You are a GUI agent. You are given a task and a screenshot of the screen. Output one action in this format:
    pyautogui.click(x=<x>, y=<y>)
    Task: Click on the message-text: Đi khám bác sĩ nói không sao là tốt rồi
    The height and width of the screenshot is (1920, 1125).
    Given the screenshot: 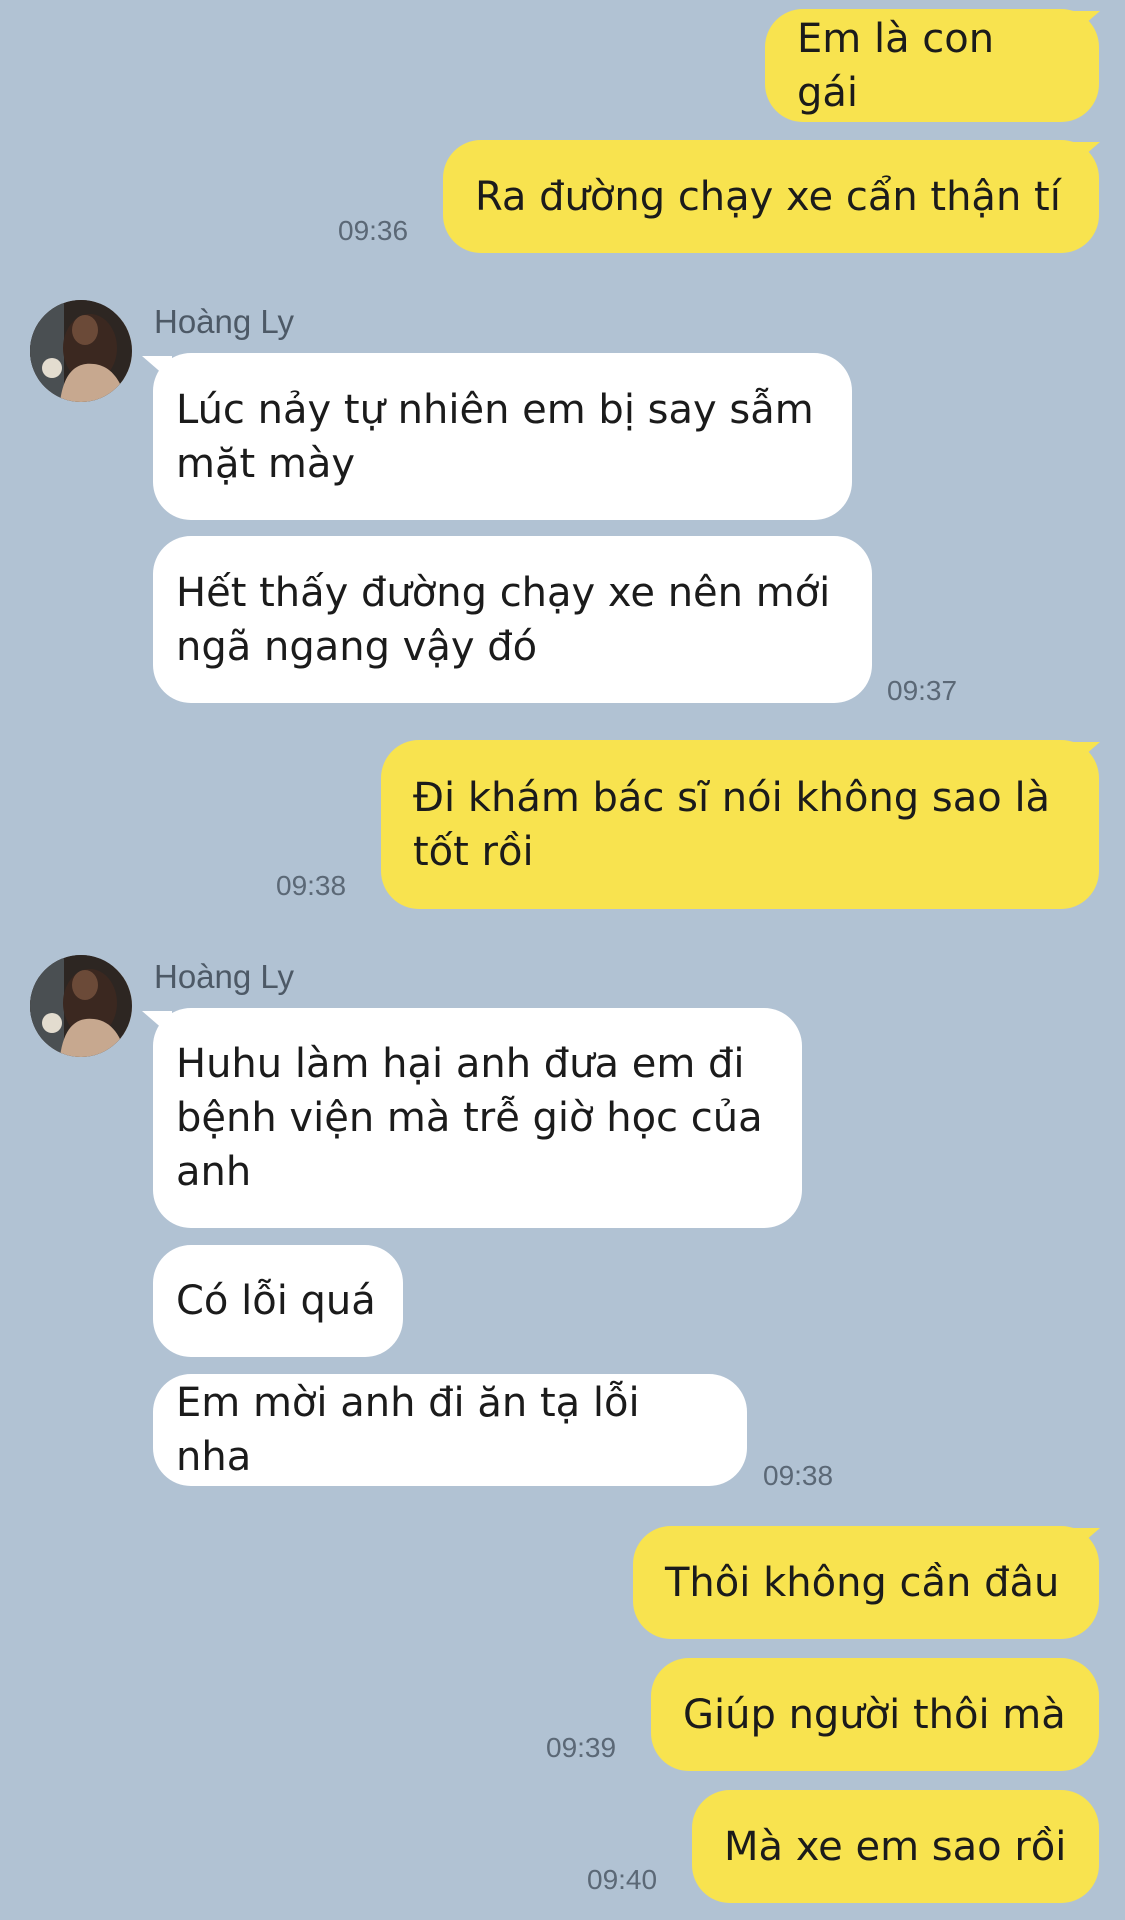 What is the action you would take?
    pyautogui.click(x=732, y=824)
    